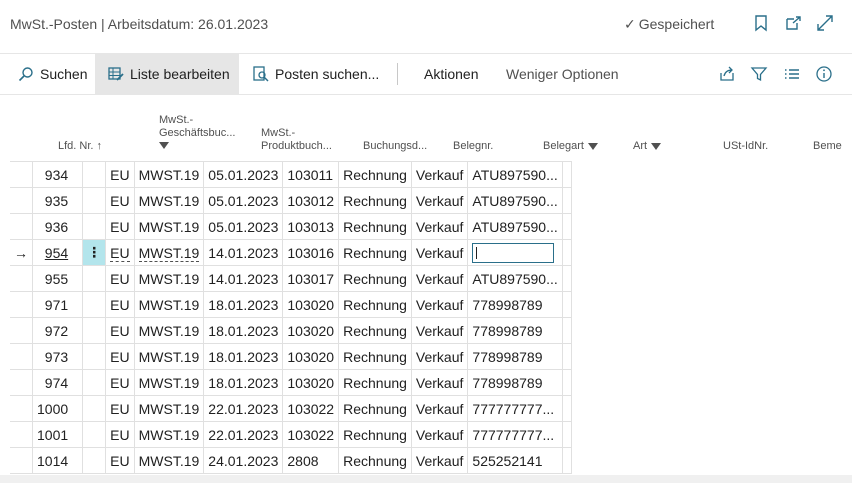 Image resolution: width=852 pixels, height=483 pixels. I want to click on horizontal-scrollbar, so click(426, 479).